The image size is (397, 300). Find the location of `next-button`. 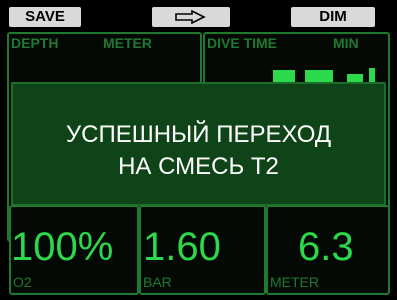

next-button is located at coordinates (191, 17).